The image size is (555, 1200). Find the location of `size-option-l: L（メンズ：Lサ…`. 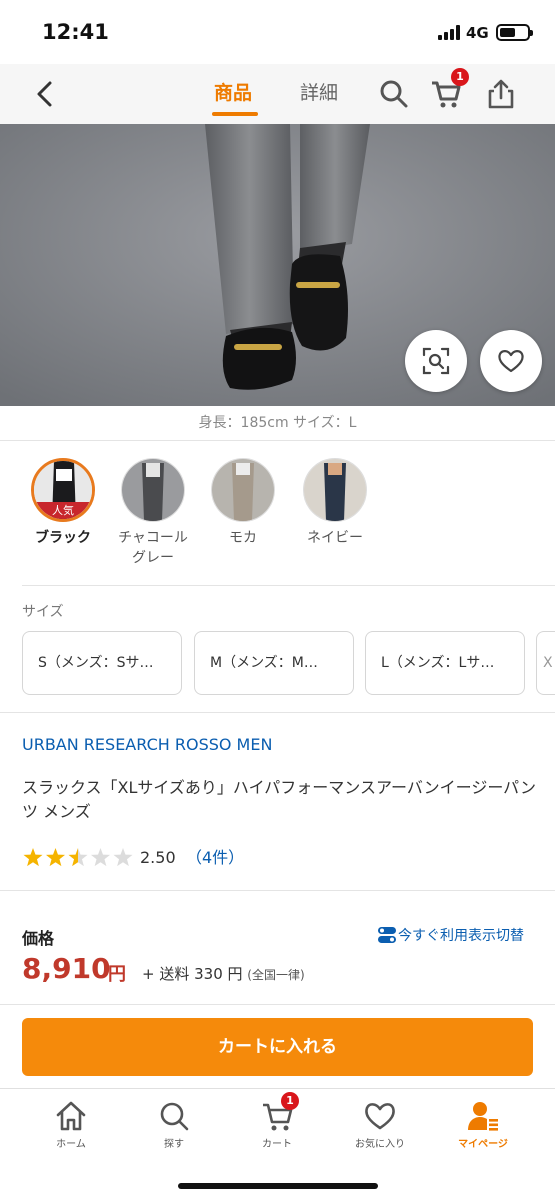

size-option-l: L（メンズ：Lサ… is located at coordinates (445, 663).